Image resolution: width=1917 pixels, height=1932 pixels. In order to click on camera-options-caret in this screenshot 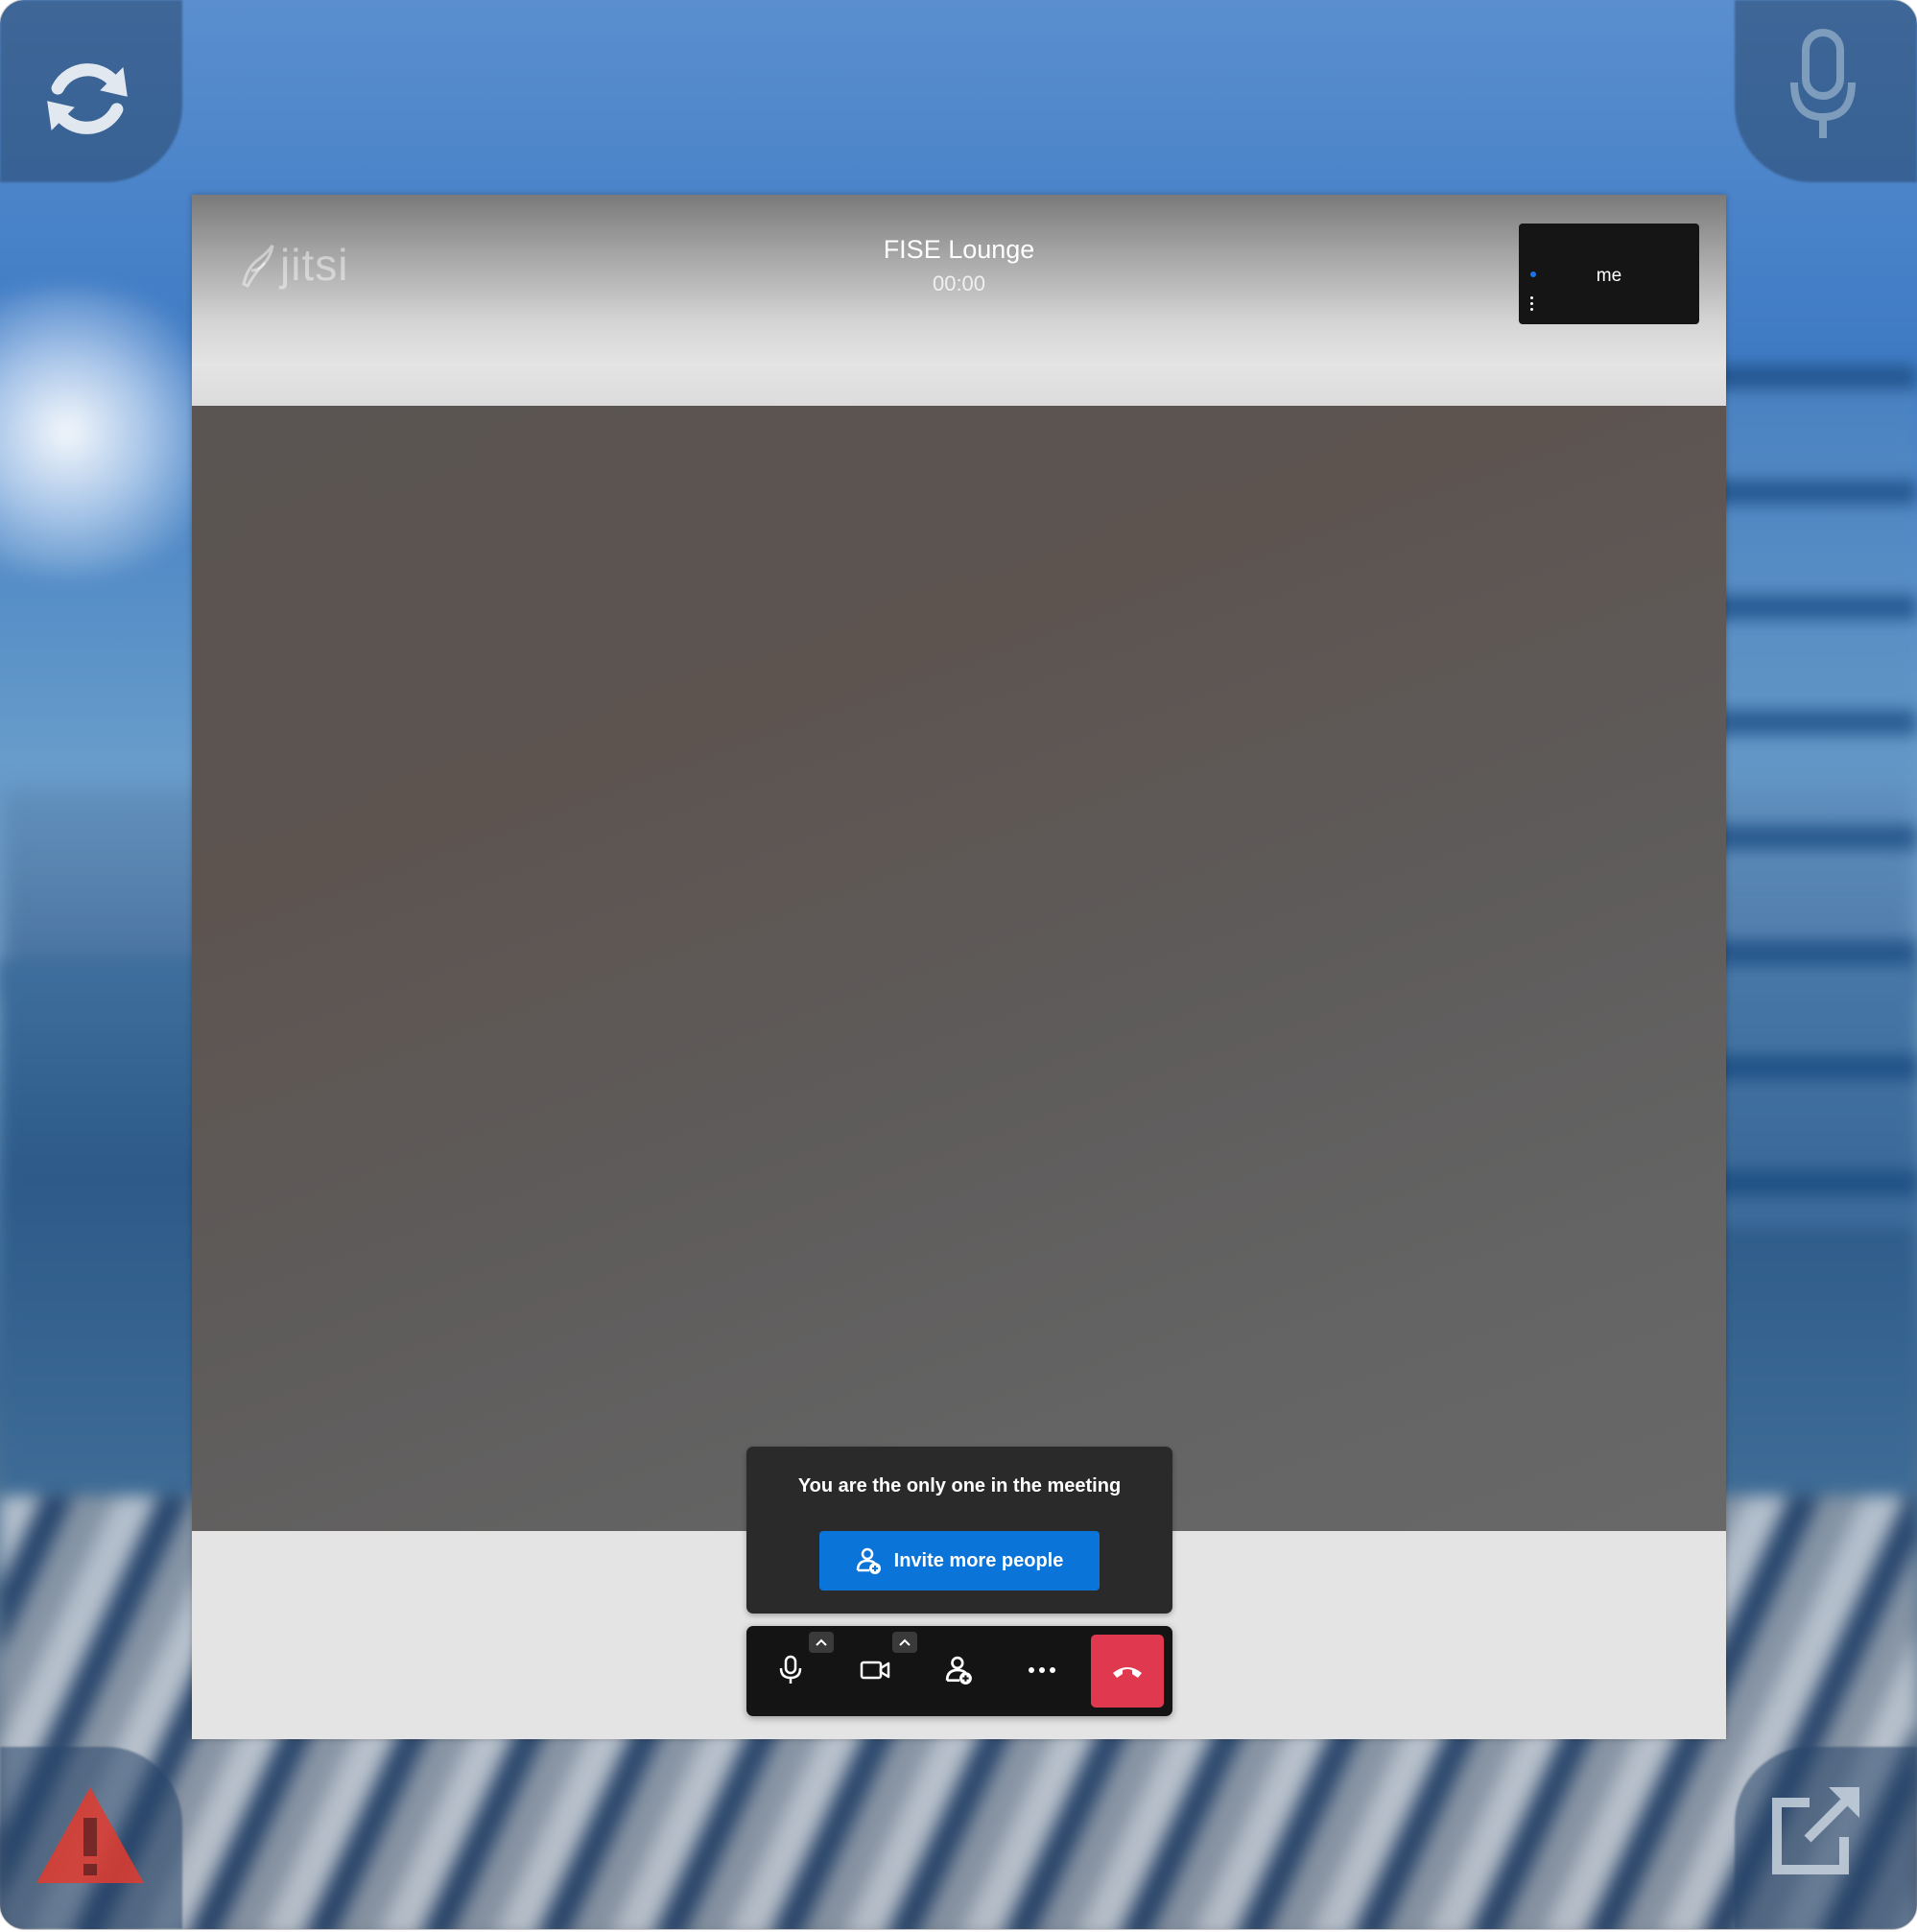, I will do `click(904, 1642)`.